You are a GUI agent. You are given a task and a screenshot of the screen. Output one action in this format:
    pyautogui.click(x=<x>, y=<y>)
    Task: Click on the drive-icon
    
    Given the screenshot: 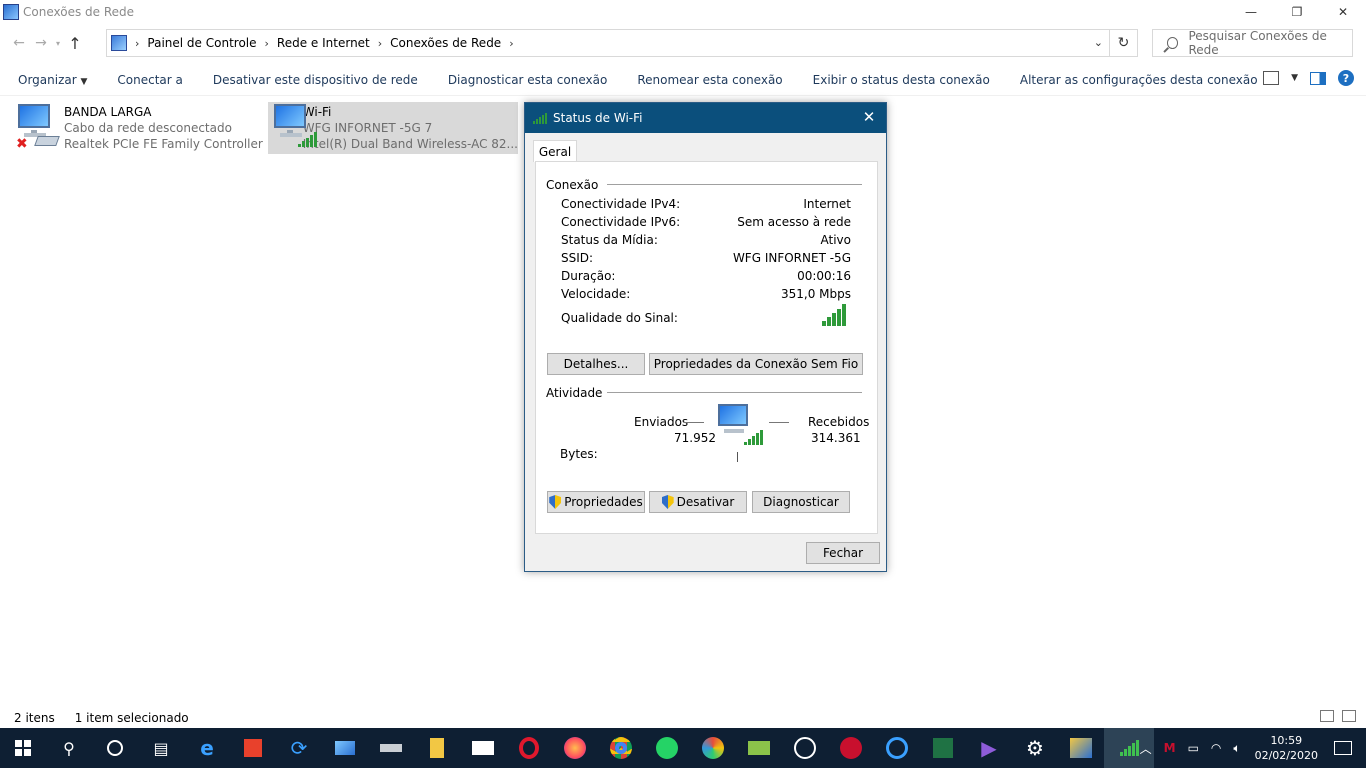 What is the action you would take?
    pyautogui.click(x=391, y=748)
    